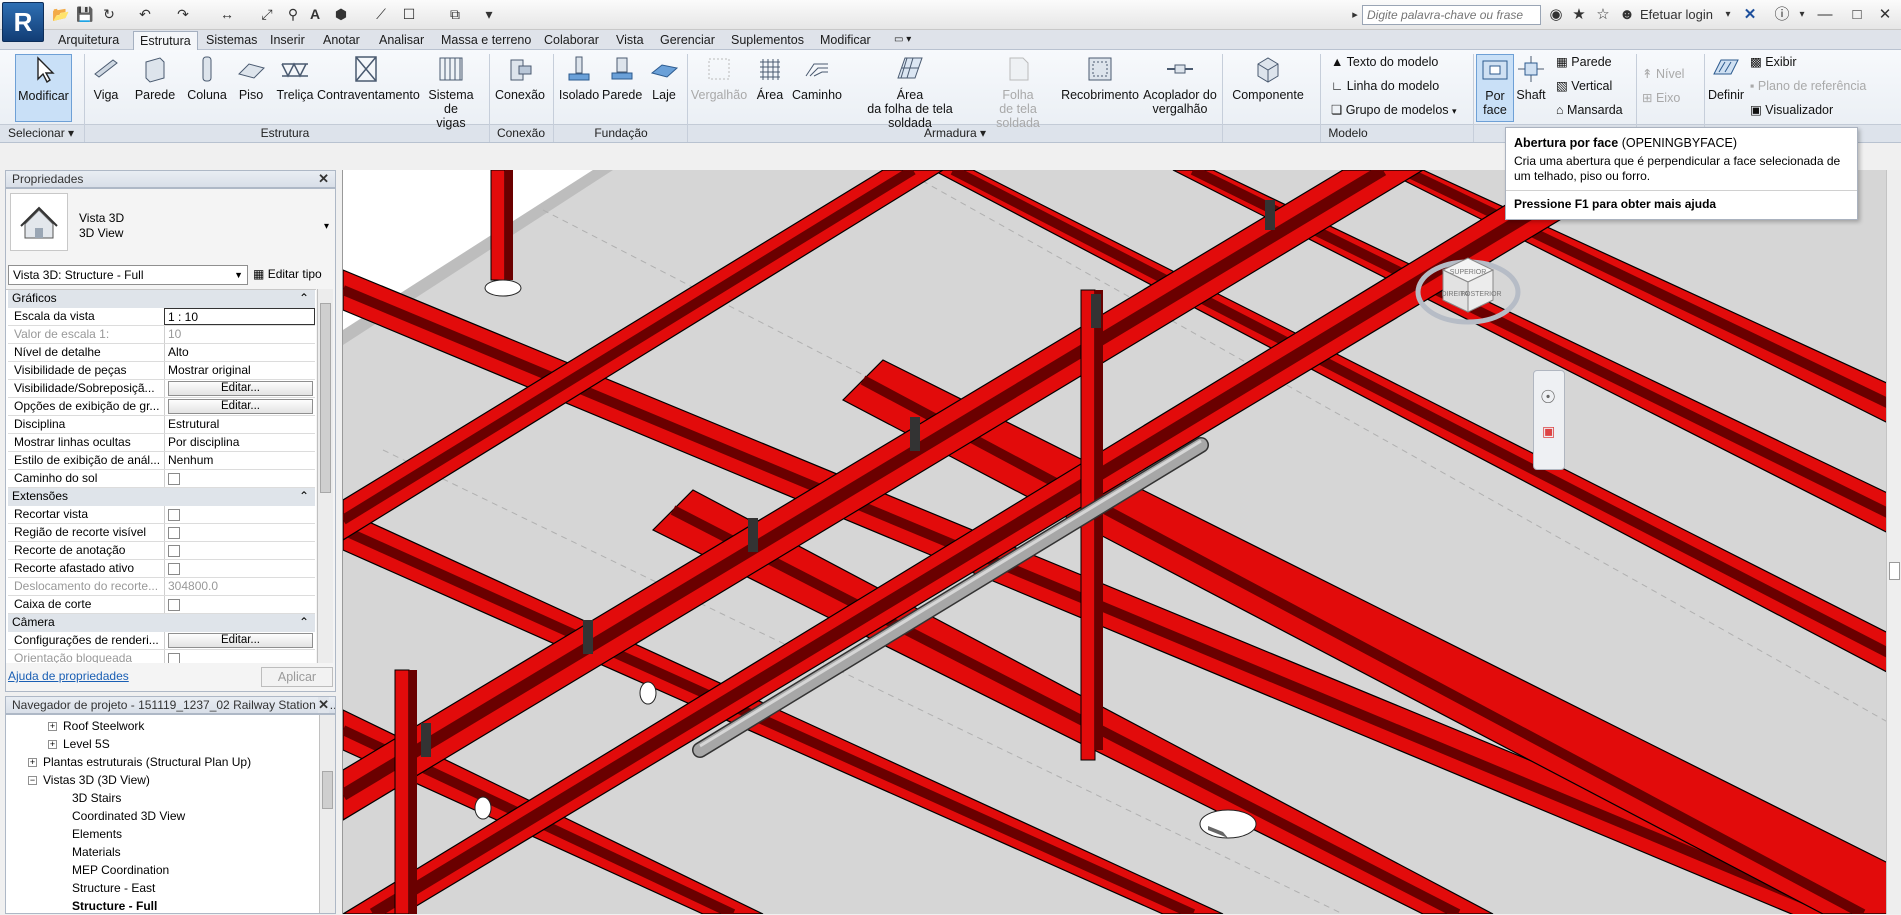 This screenshot has height=915, width=1901. What do you see at coordinates (1825, 62) in the screenshot?
I see `show-work-plane-button: ▩ Exibir` at bounding box center [1825, 62].